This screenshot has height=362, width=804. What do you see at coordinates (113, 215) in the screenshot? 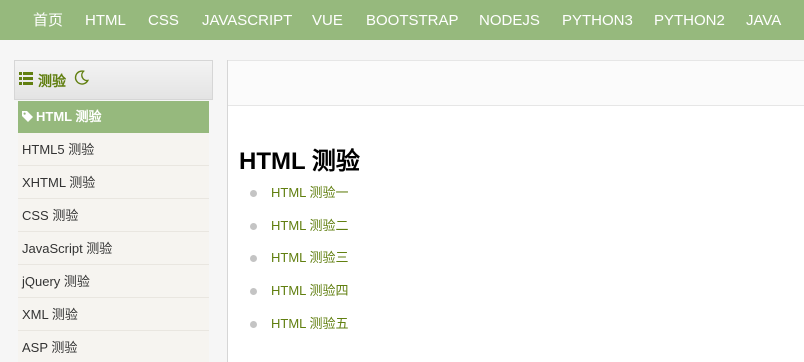
I see `sidebar-item-css-quiz: CSS 测验` at bounding box center [113, 215].